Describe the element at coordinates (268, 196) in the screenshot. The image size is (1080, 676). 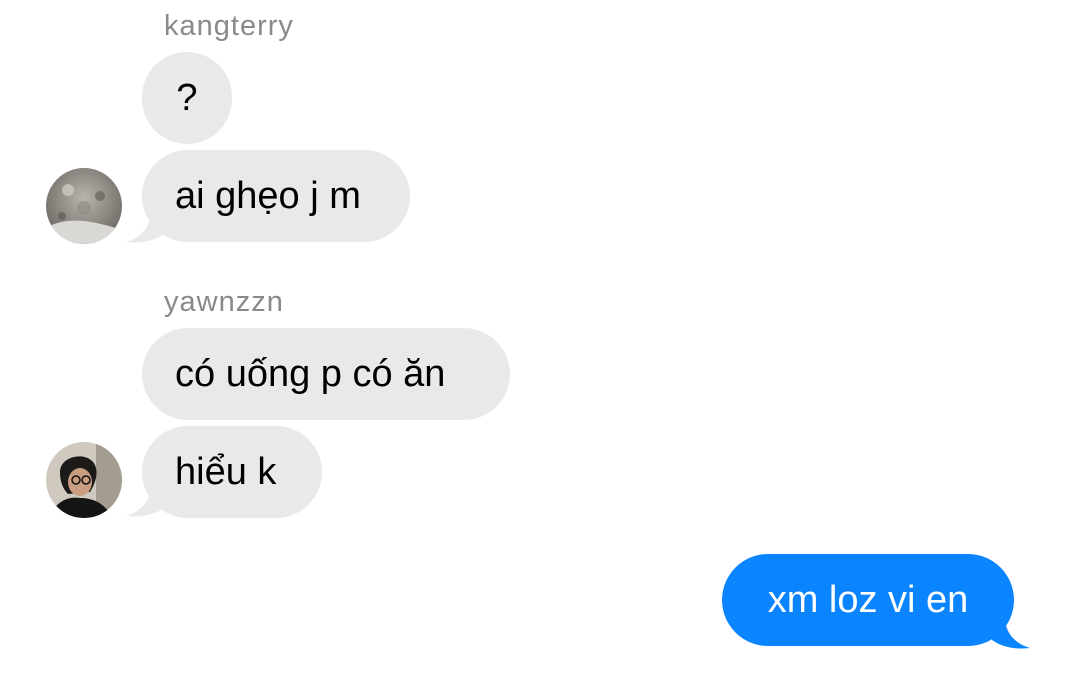
I see `message-text: ai ghẹo j m` at that location.